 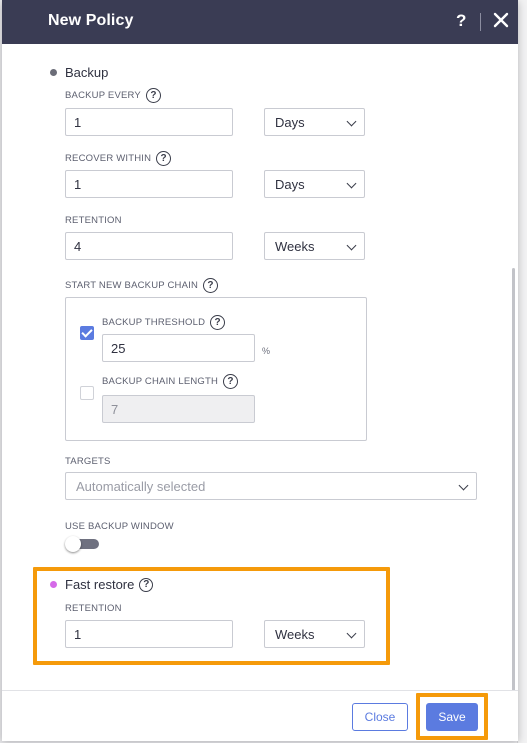 What do you see at coordinates (314, 122) in the screenshot?
I see `backup-every-unit-select: Days` at bounding box center [314, 122].